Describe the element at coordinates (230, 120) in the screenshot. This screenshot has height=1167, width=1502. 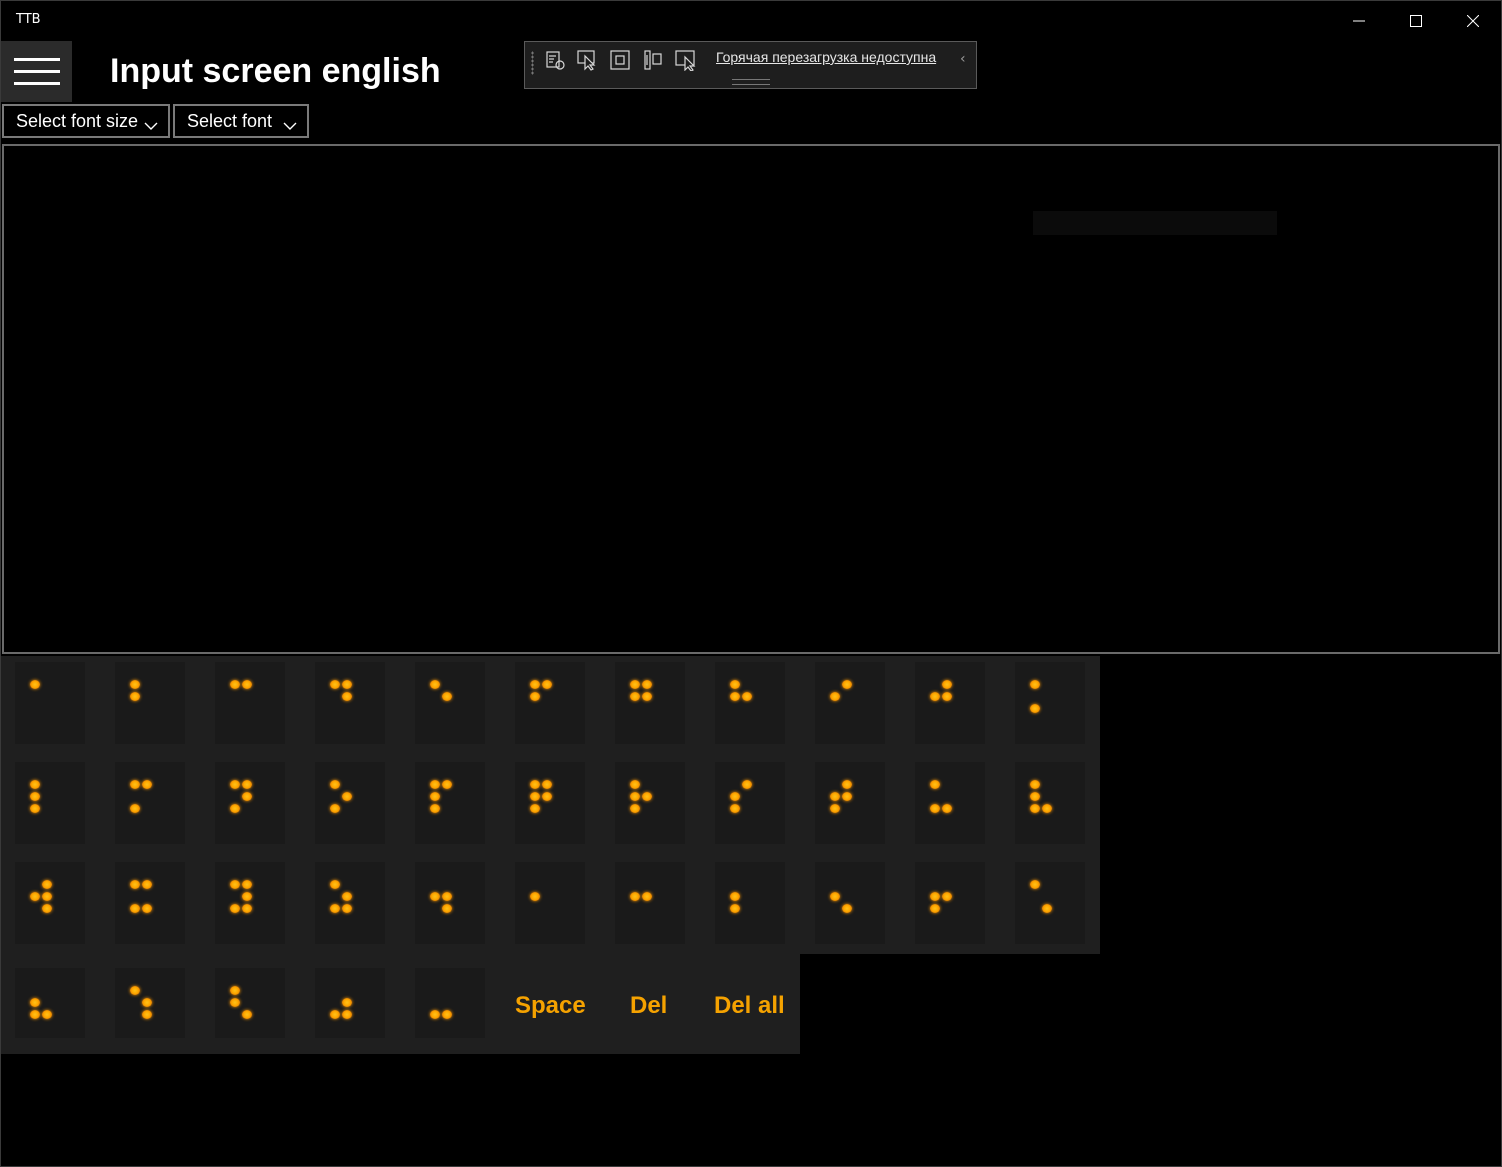
I see `font-select-label: Select font` at that location.